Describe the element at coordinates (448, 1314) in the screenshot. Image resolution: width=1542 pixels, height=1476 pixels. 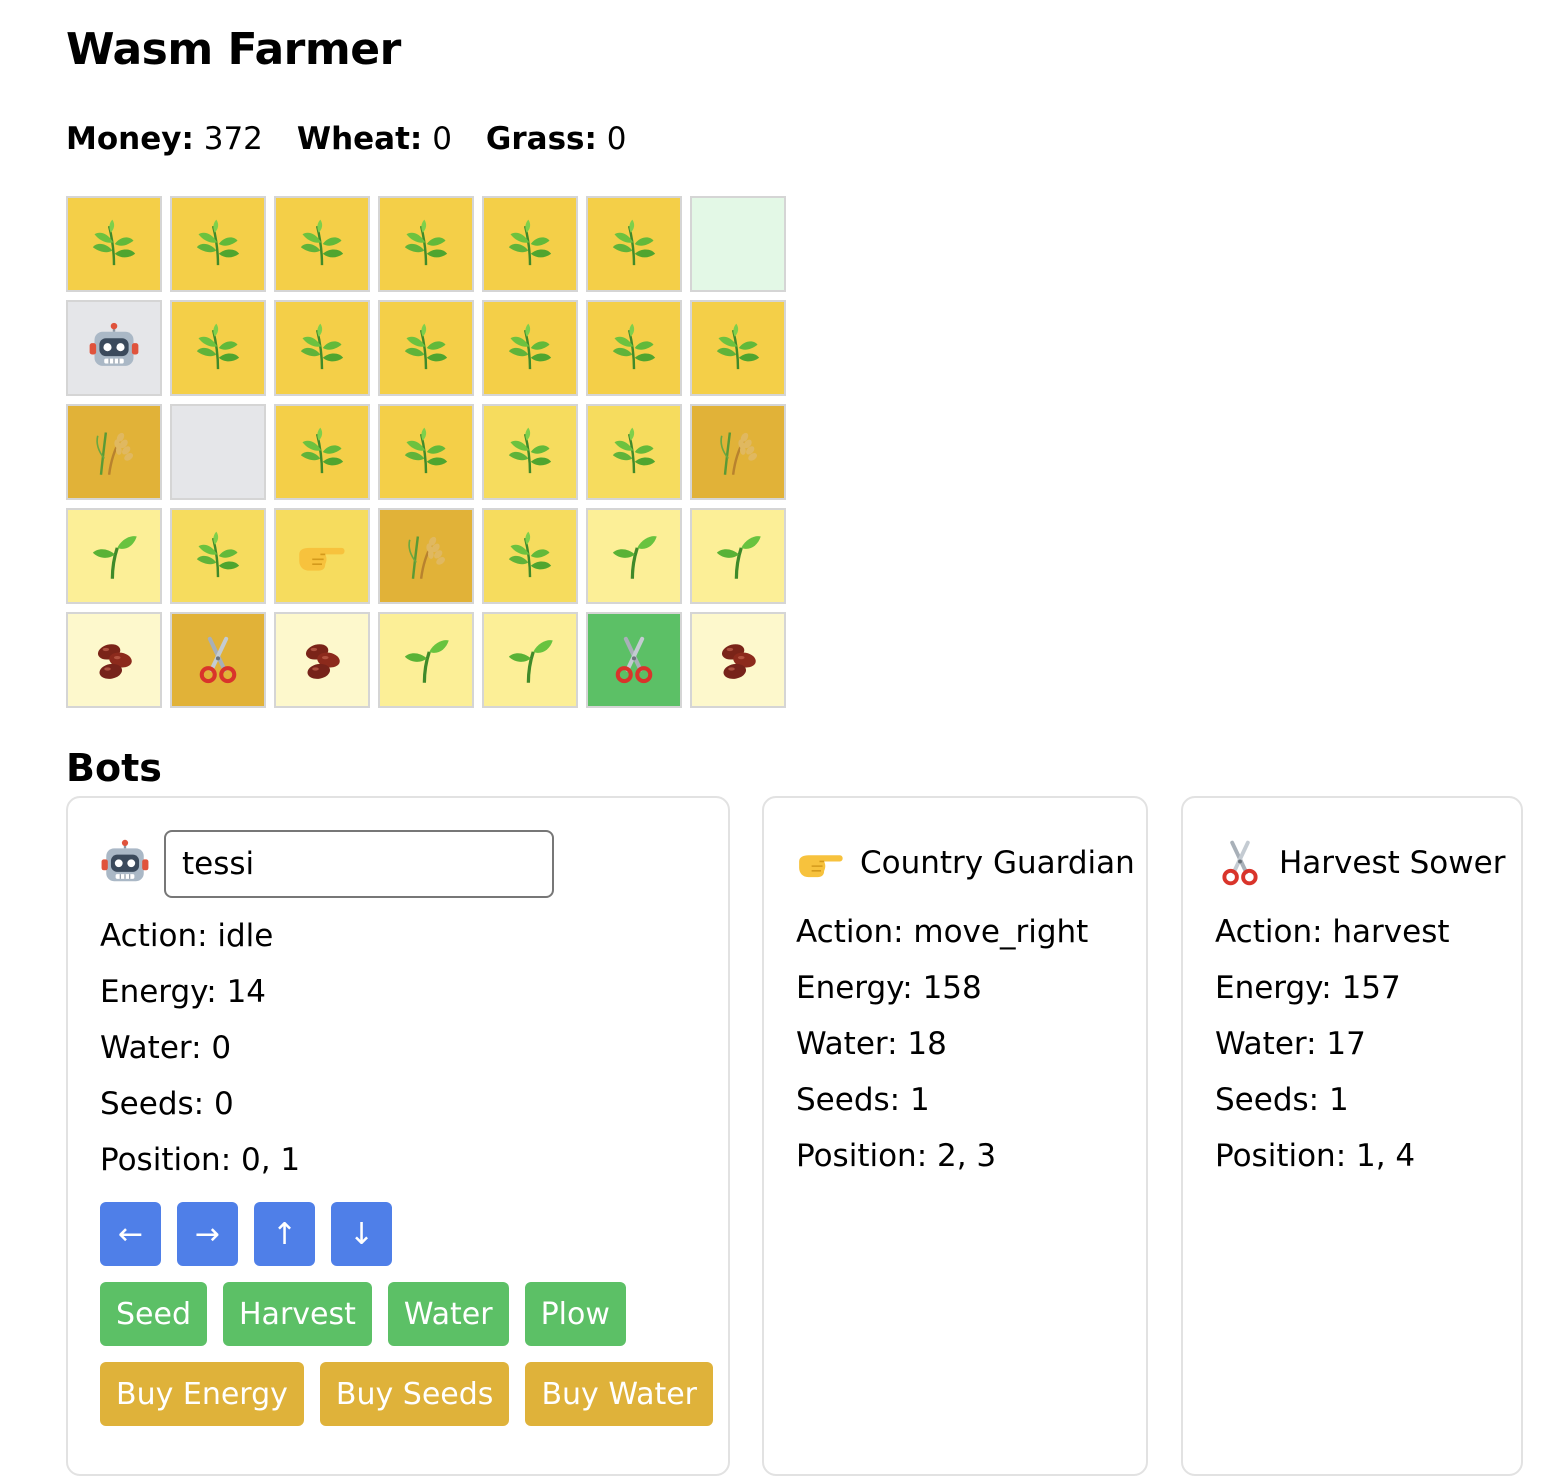
I see `water-button: Water` at that location.